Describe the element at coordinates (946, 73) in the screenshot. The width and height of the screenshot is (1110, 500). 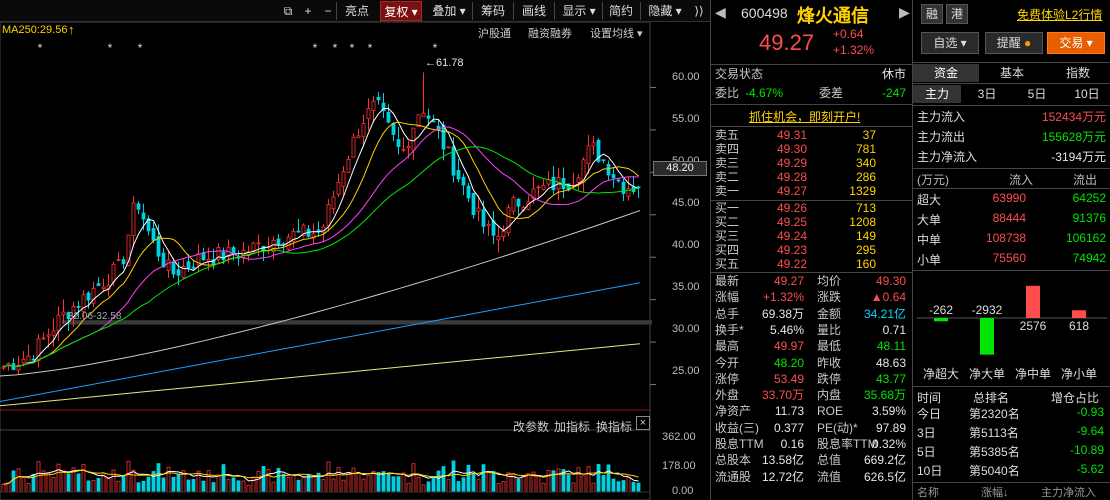
I see `tab-fund: 资金` at that location.